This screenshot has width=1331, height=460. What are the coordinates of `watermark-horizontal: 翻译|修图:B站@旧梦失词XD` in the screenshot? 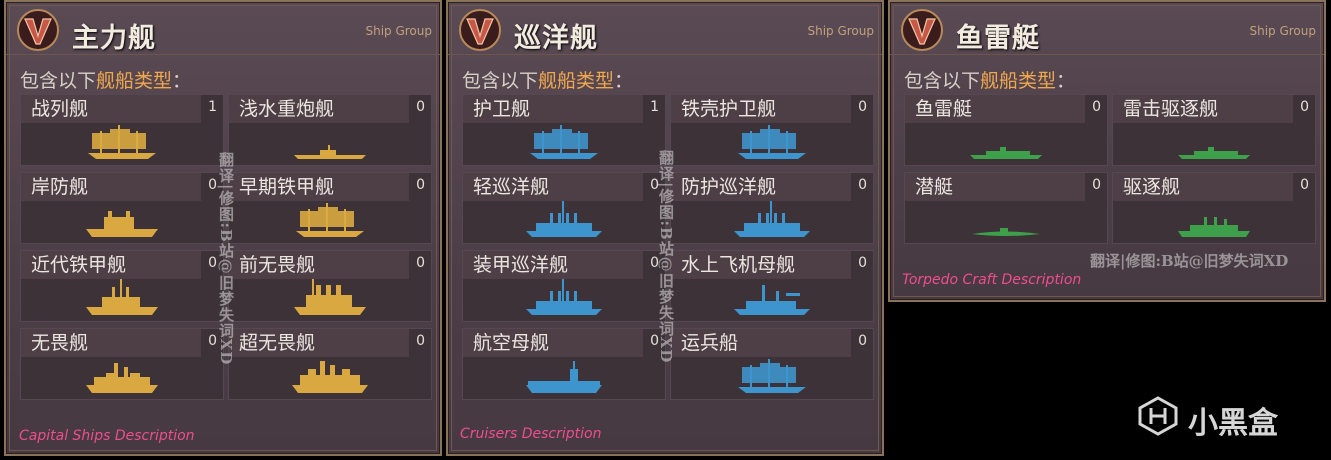 It's located at (1189, 261).